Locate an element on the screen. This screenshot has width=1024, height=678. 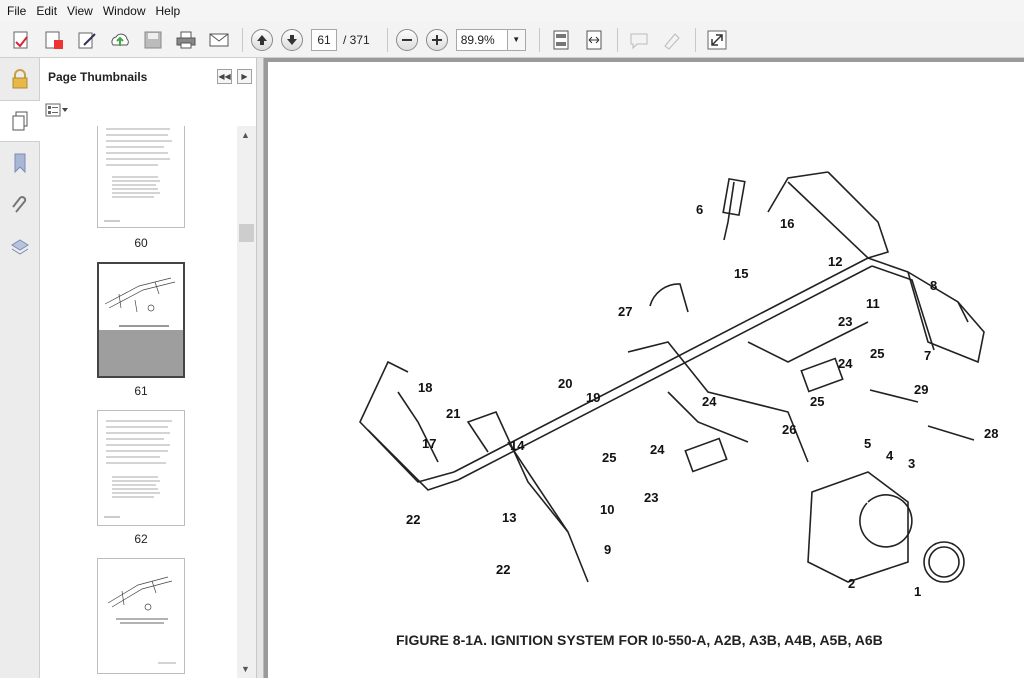
callout-19: 19 is located at coordinates (593, 397).